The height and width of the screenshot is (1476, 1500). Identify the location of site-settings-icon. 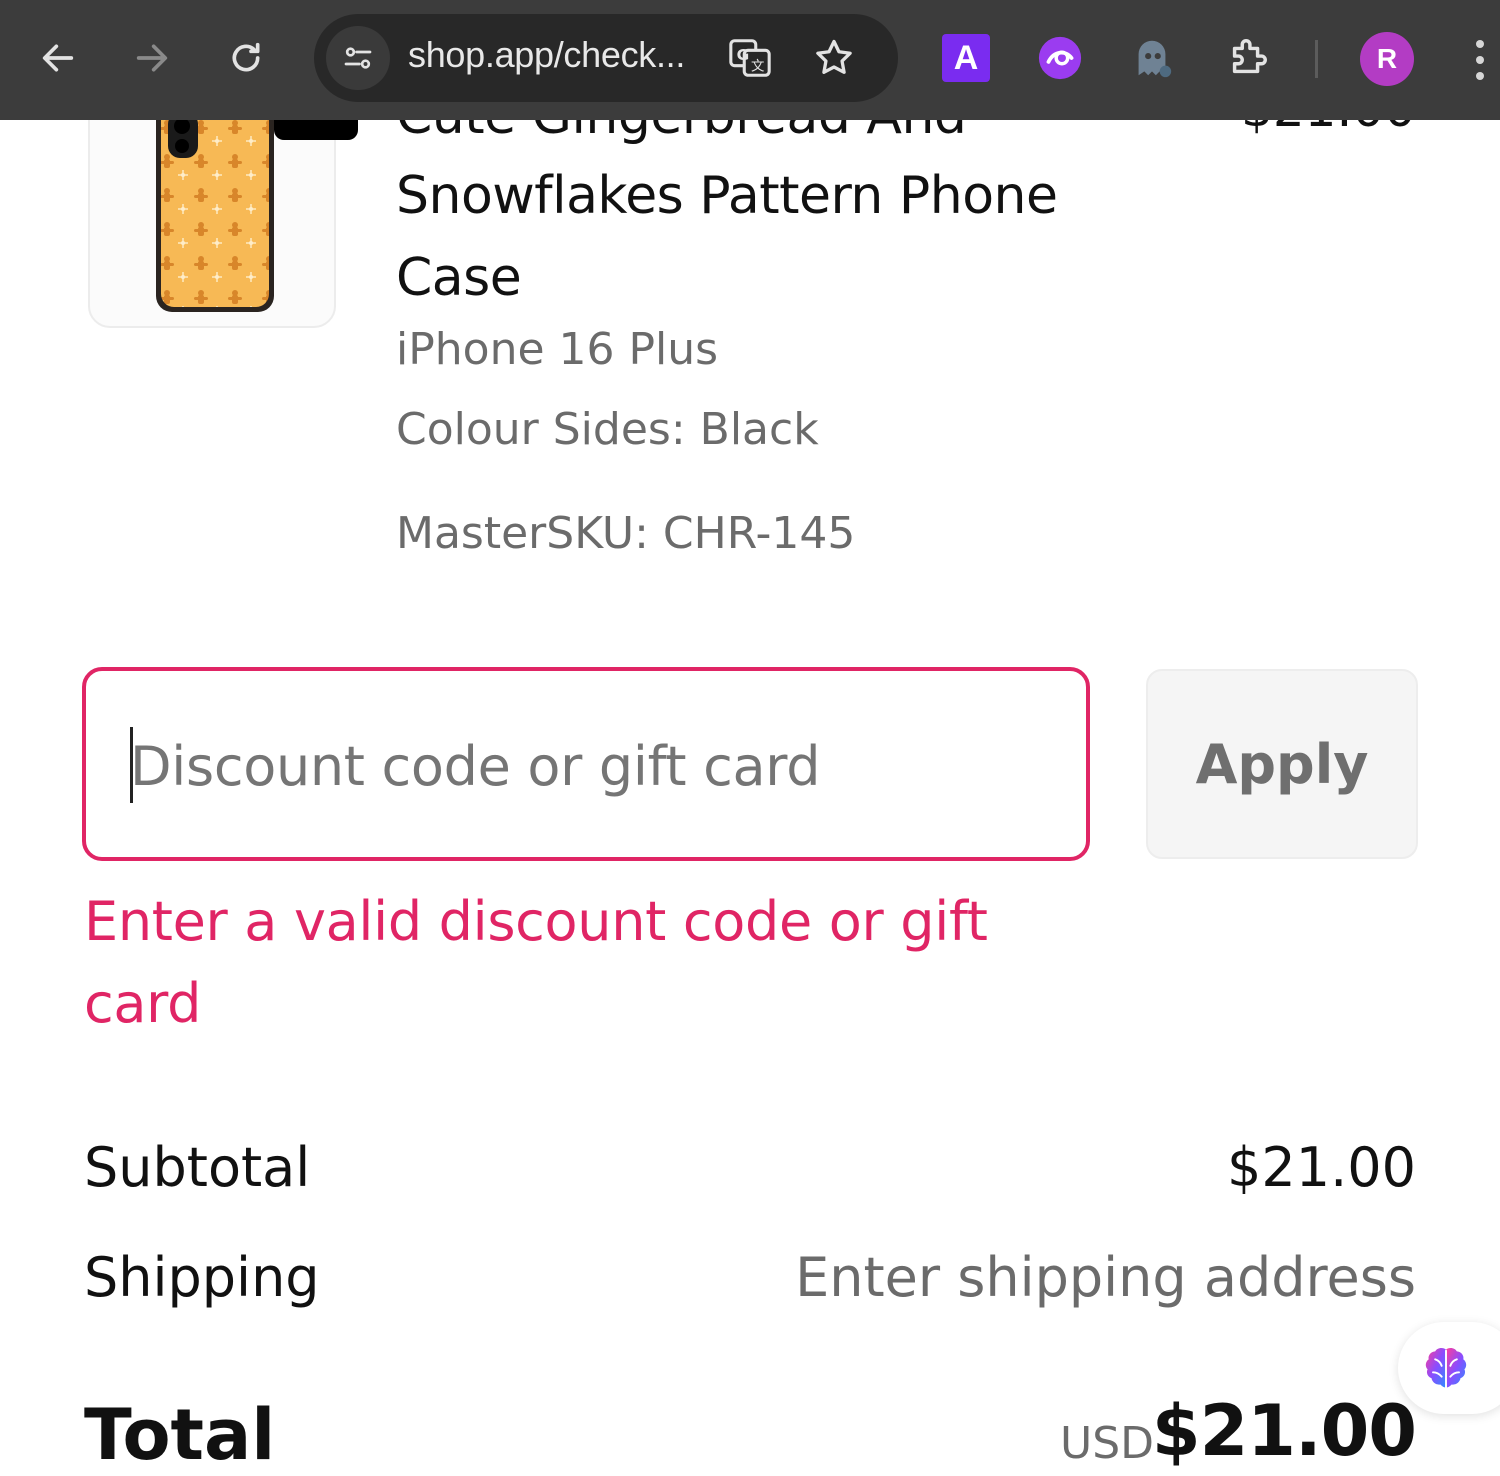
(358, 58).